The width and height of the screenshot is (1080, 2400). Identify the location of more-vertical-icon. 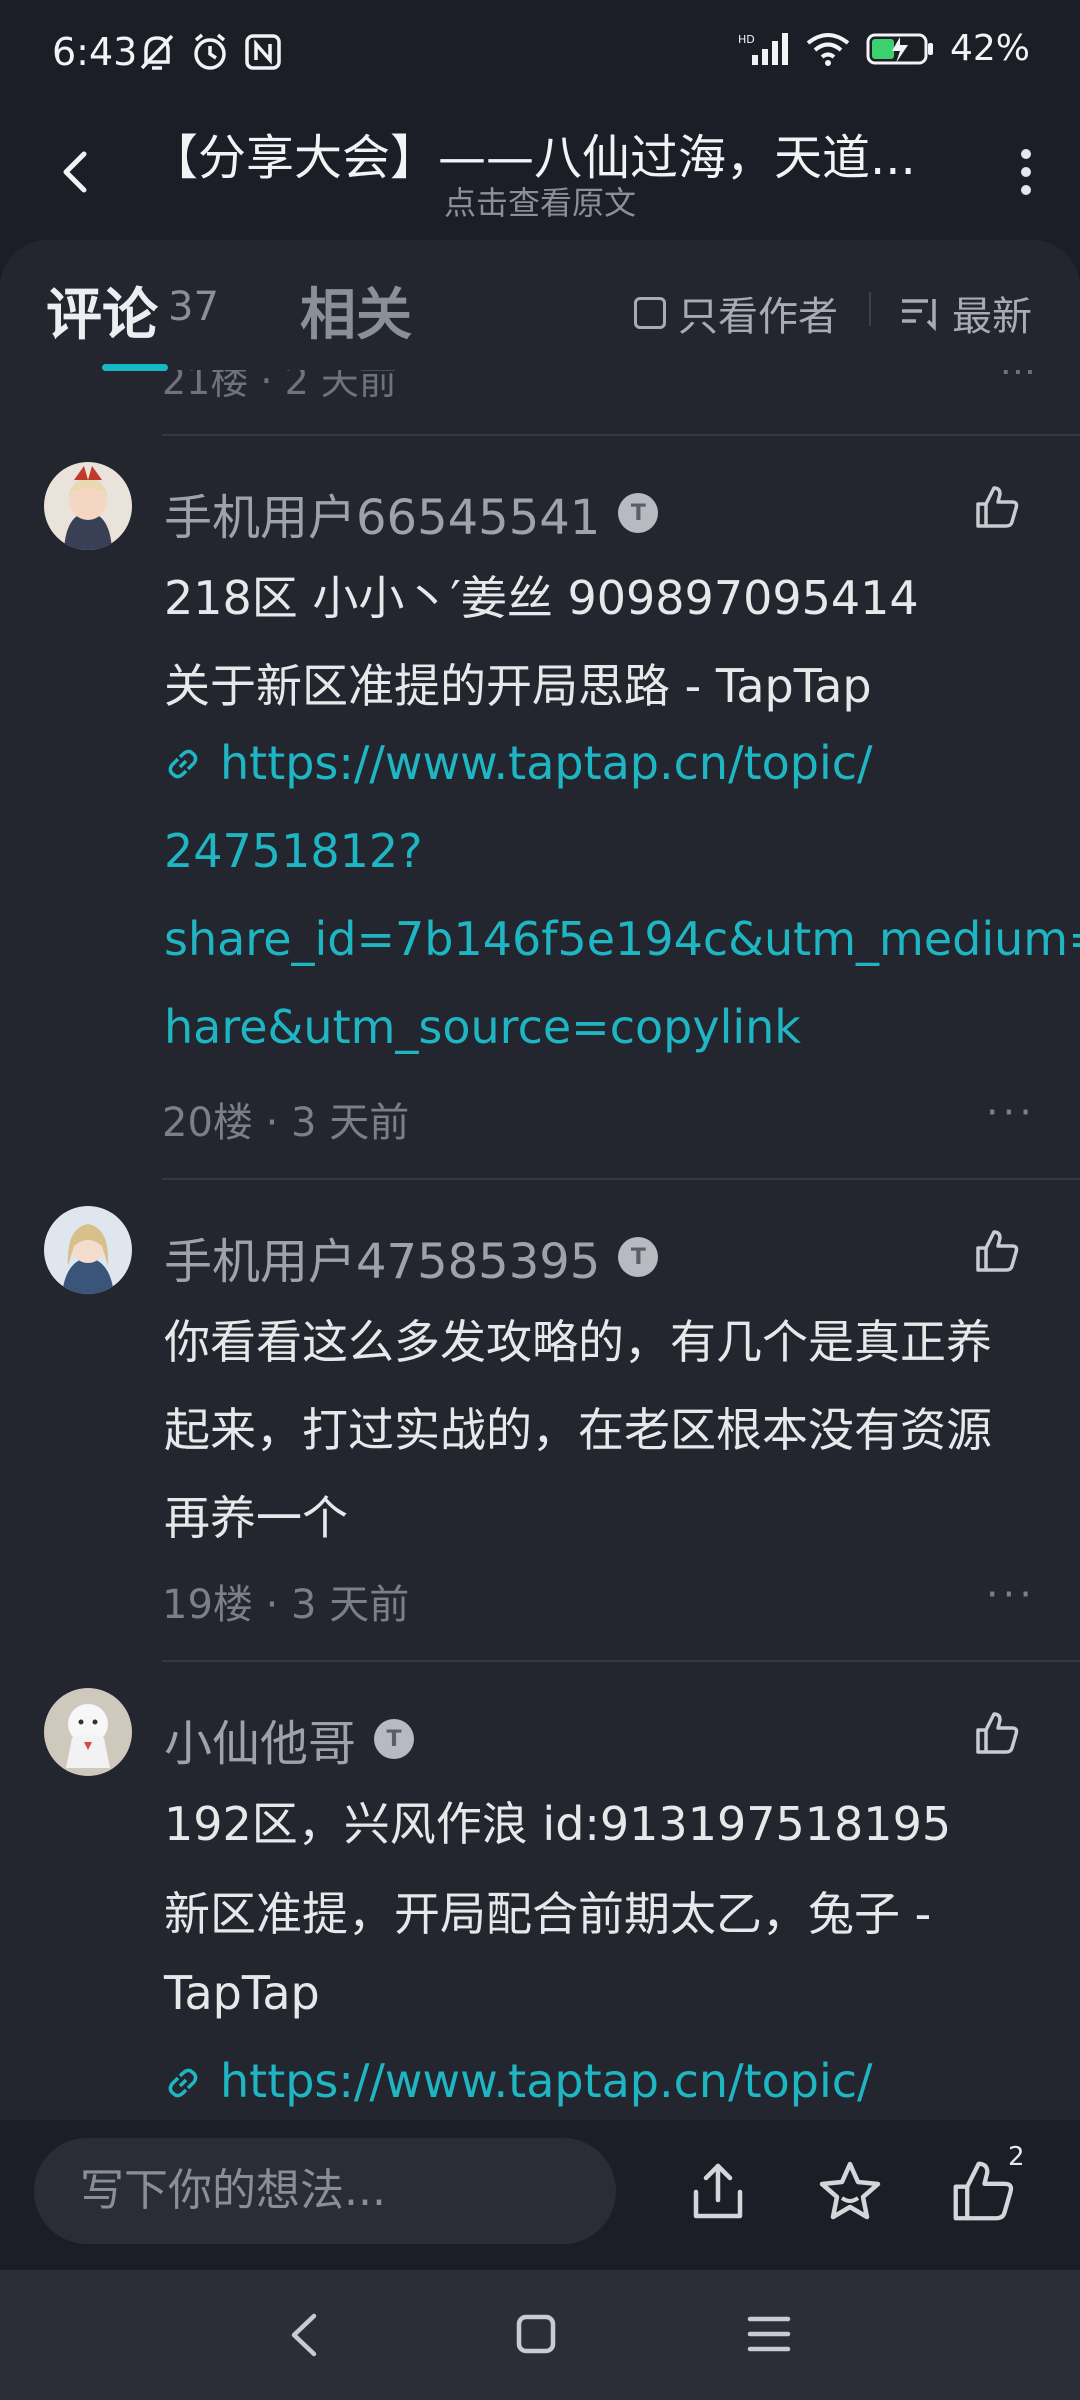
(1026, 172).